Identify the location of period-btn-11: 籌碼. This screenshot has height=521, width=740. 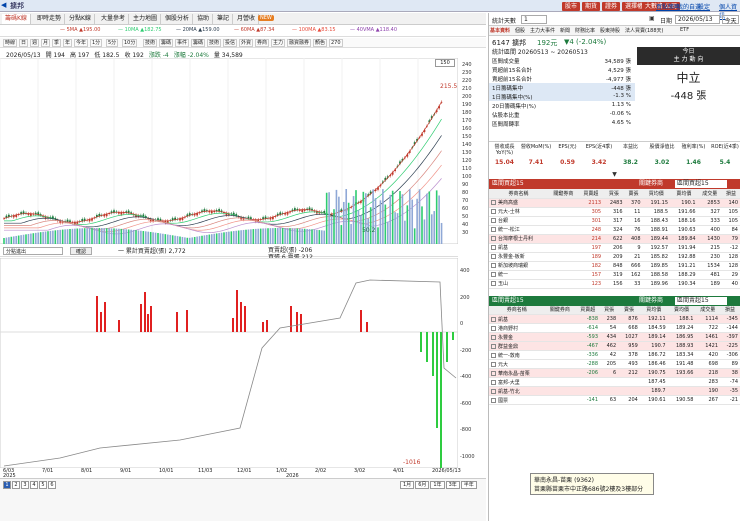
(166, 43).